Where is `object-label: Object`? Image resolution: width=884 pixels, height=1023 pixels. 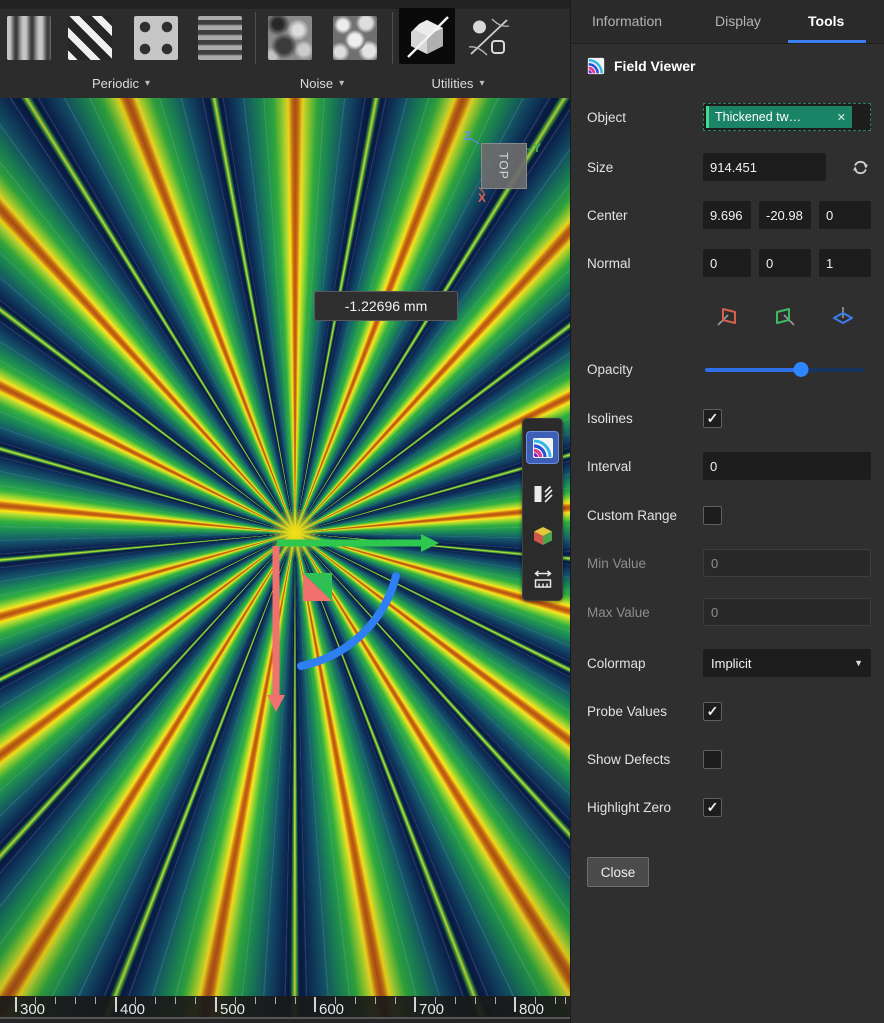
object-label: Object is located at coordinates (607, 117).